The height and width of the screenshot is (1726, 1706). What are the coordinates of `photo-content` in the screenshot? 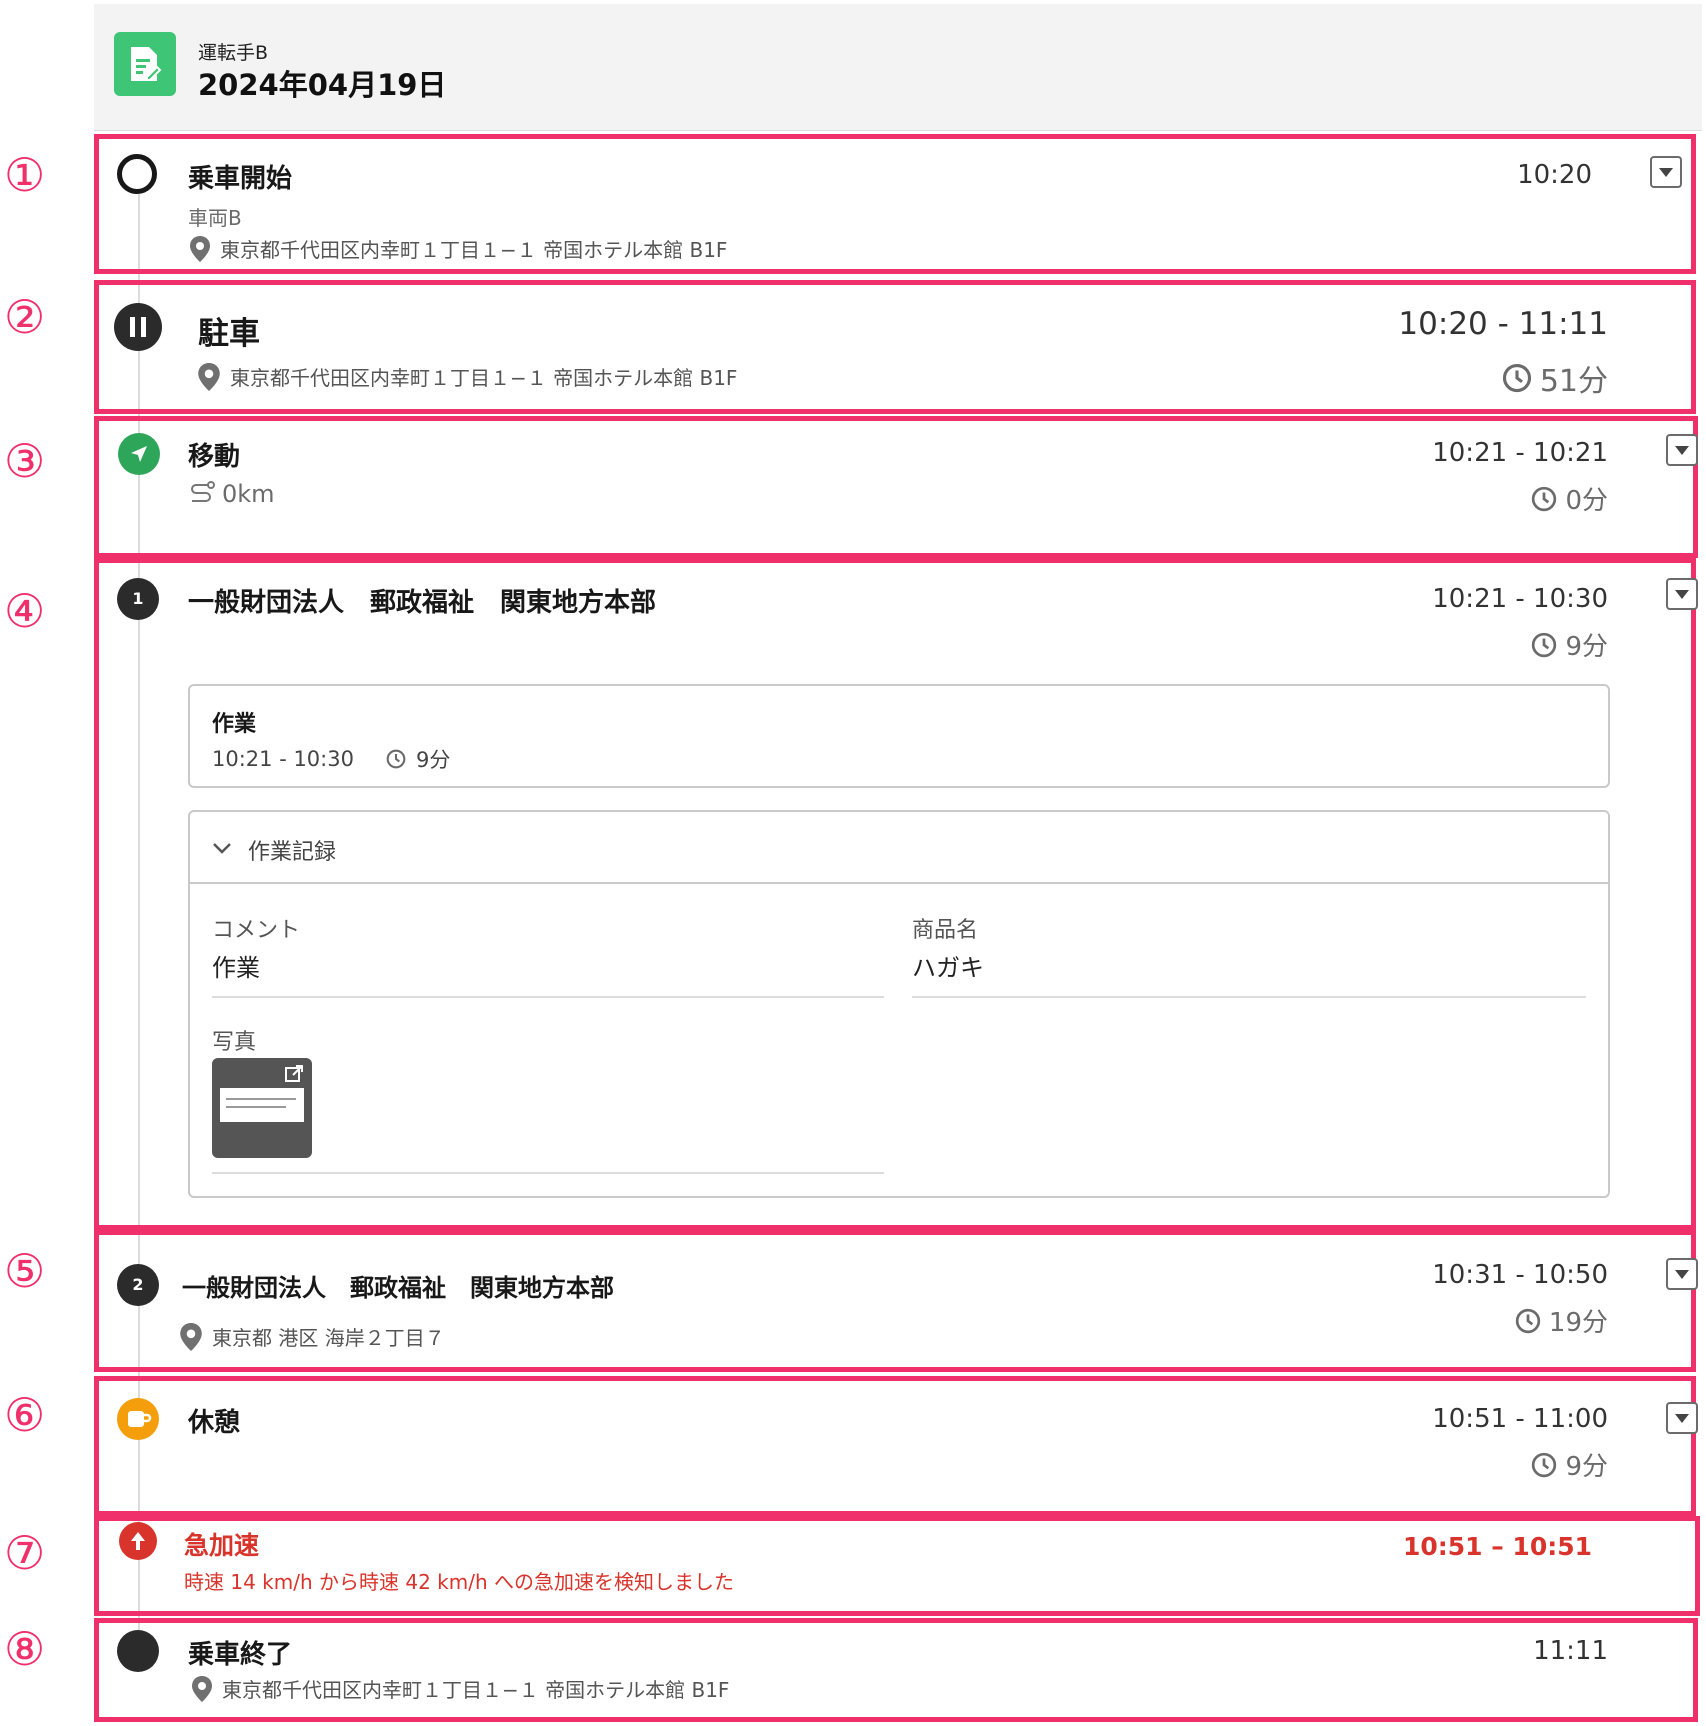 It's located at (262, 1105).